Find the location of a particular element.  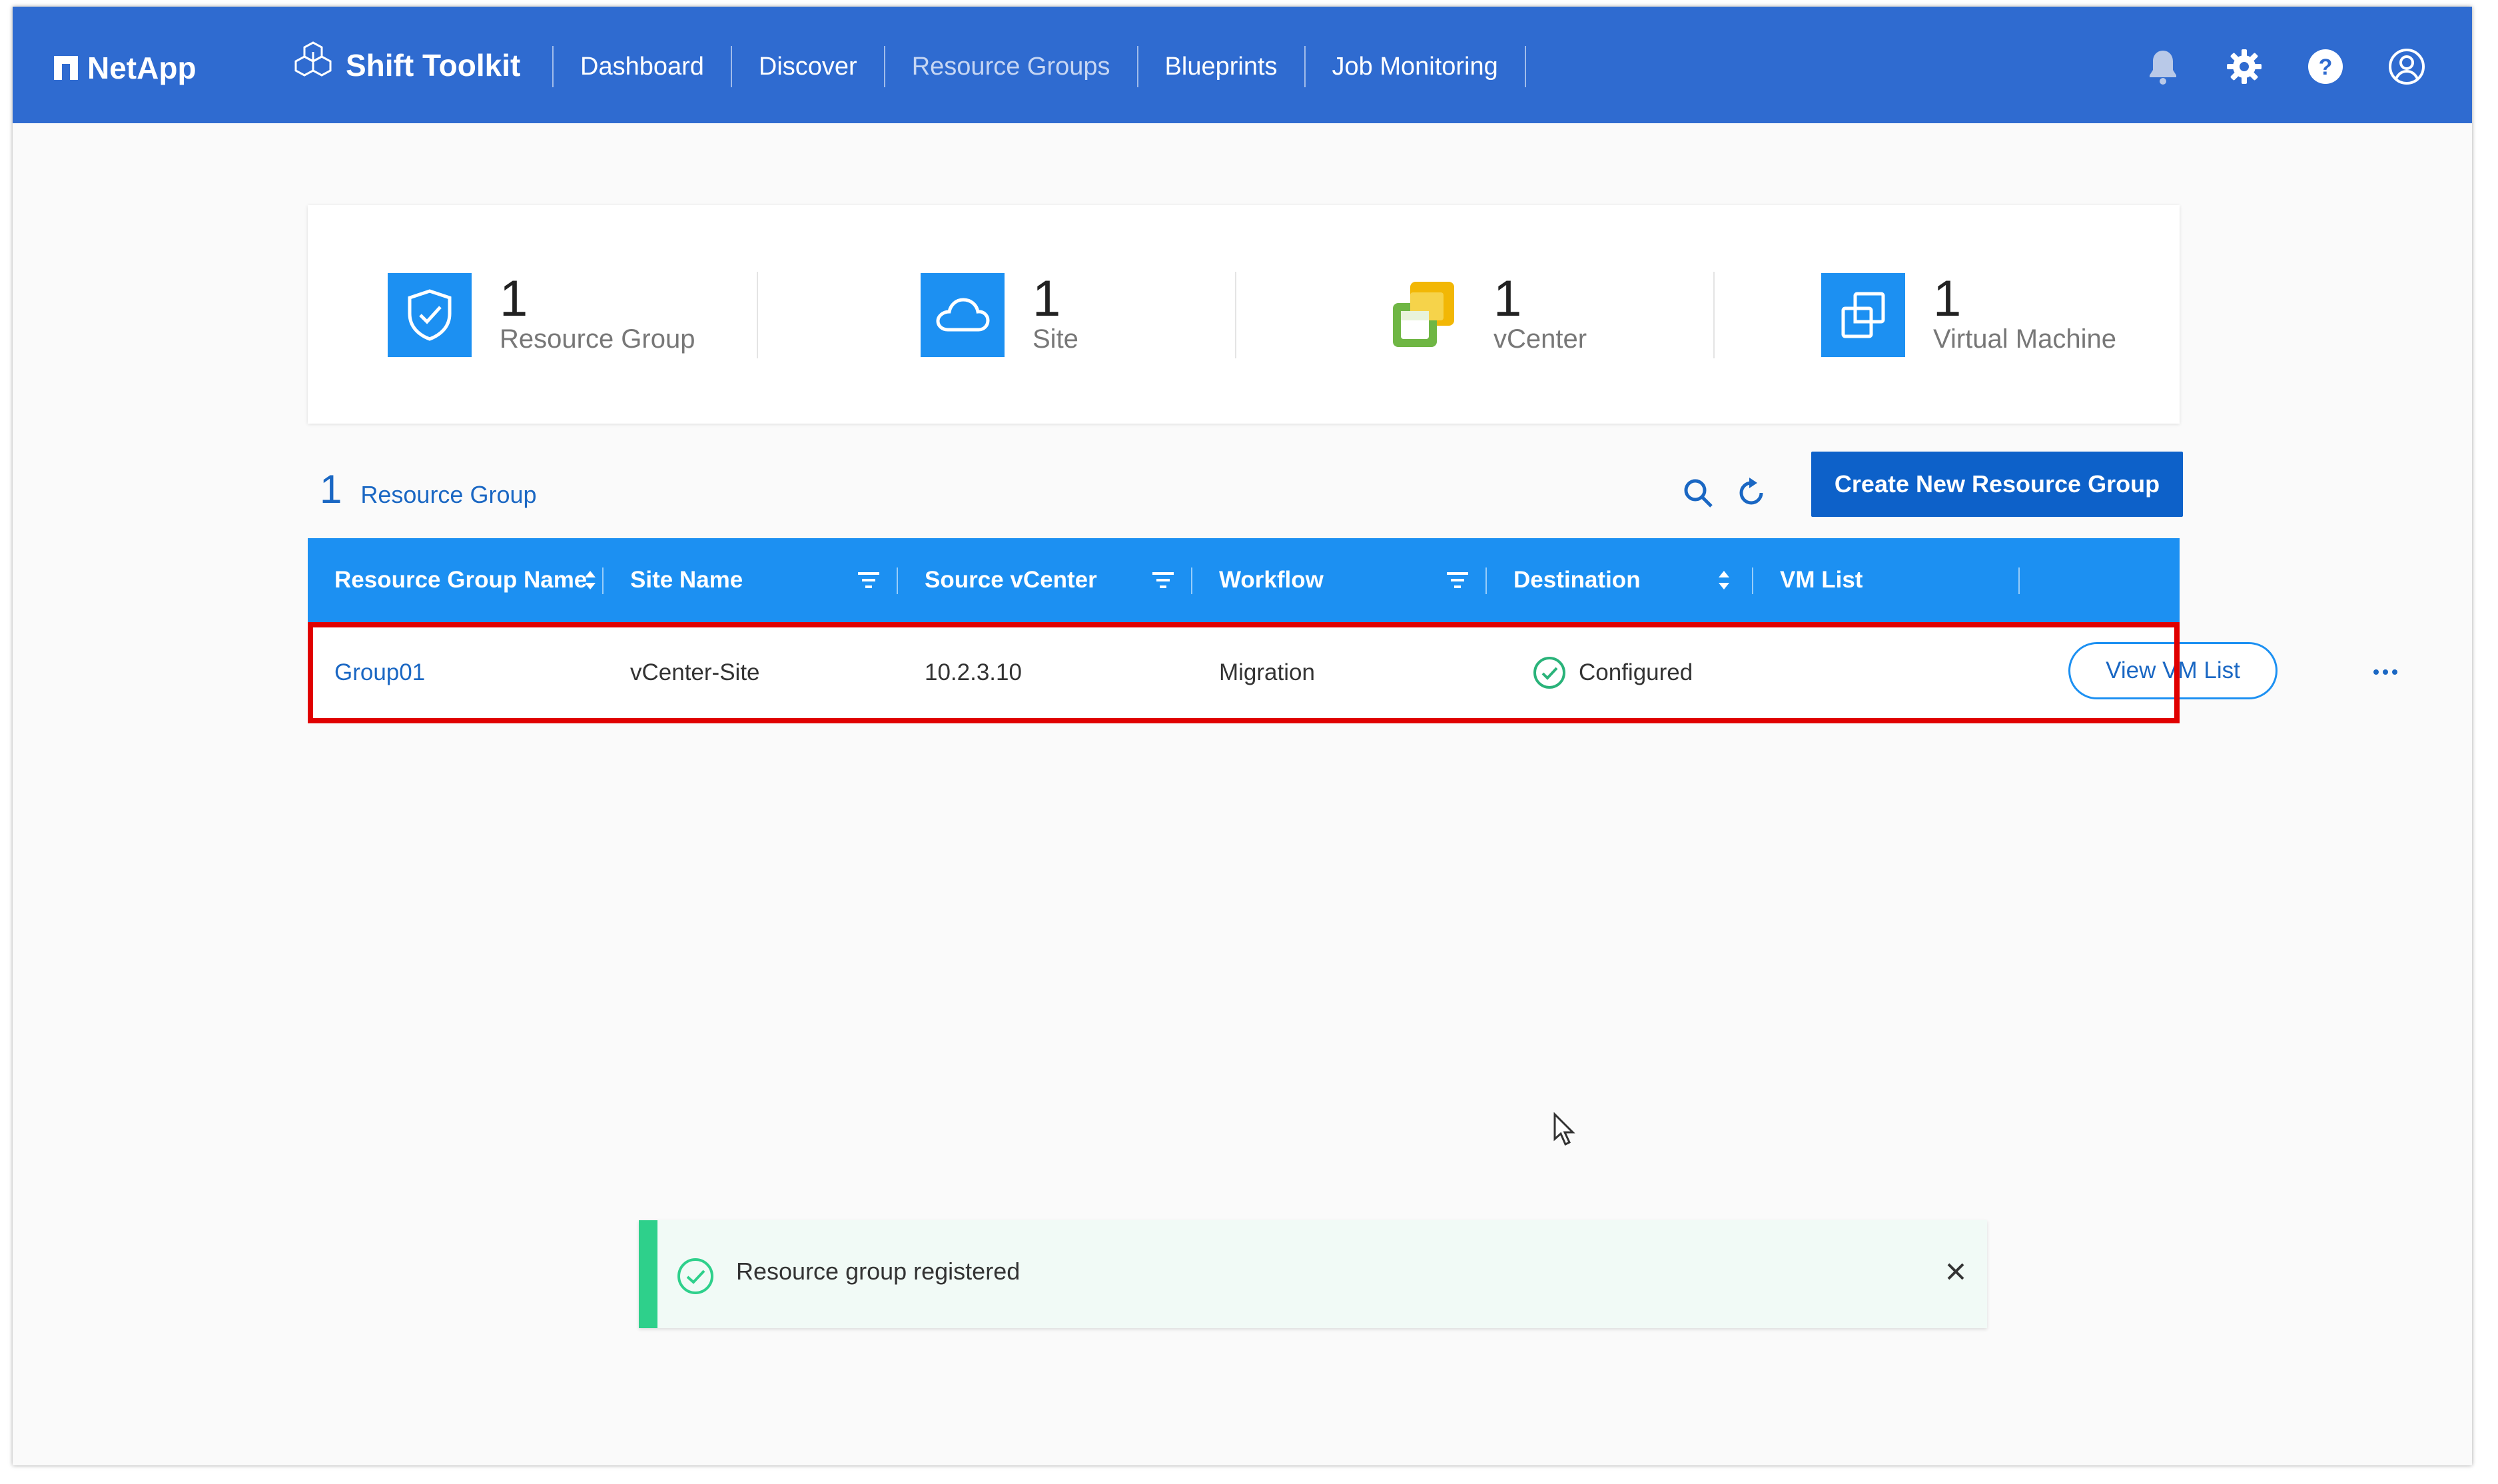

resource-group-count: 1 Resource Group is located at coordinates (429, 489).